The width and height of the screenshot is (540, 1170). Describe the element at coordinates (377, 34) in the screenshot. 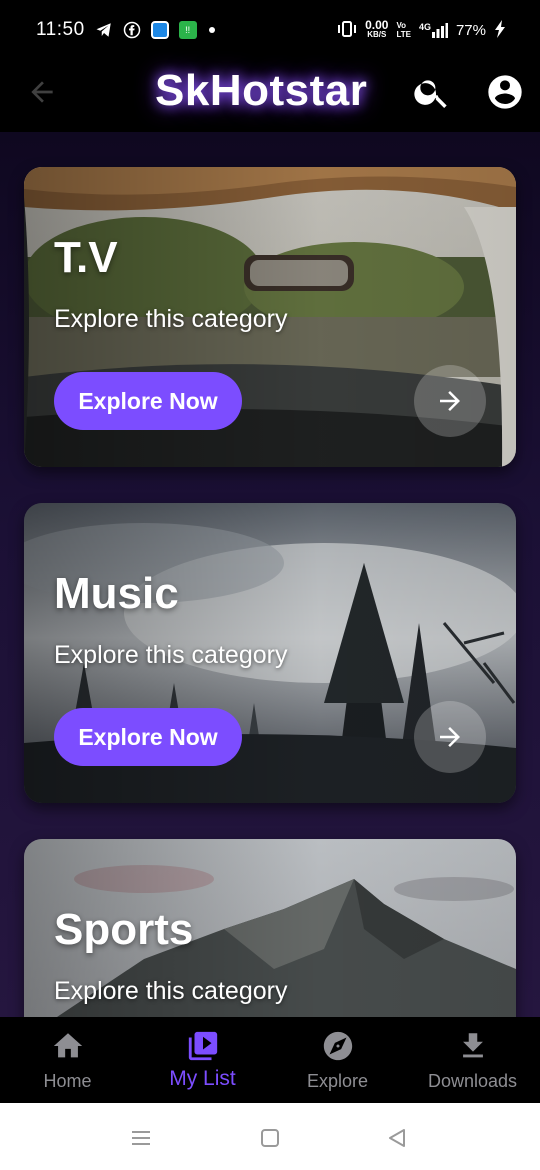

I see `net-speed-unit: KB/S` at that location.